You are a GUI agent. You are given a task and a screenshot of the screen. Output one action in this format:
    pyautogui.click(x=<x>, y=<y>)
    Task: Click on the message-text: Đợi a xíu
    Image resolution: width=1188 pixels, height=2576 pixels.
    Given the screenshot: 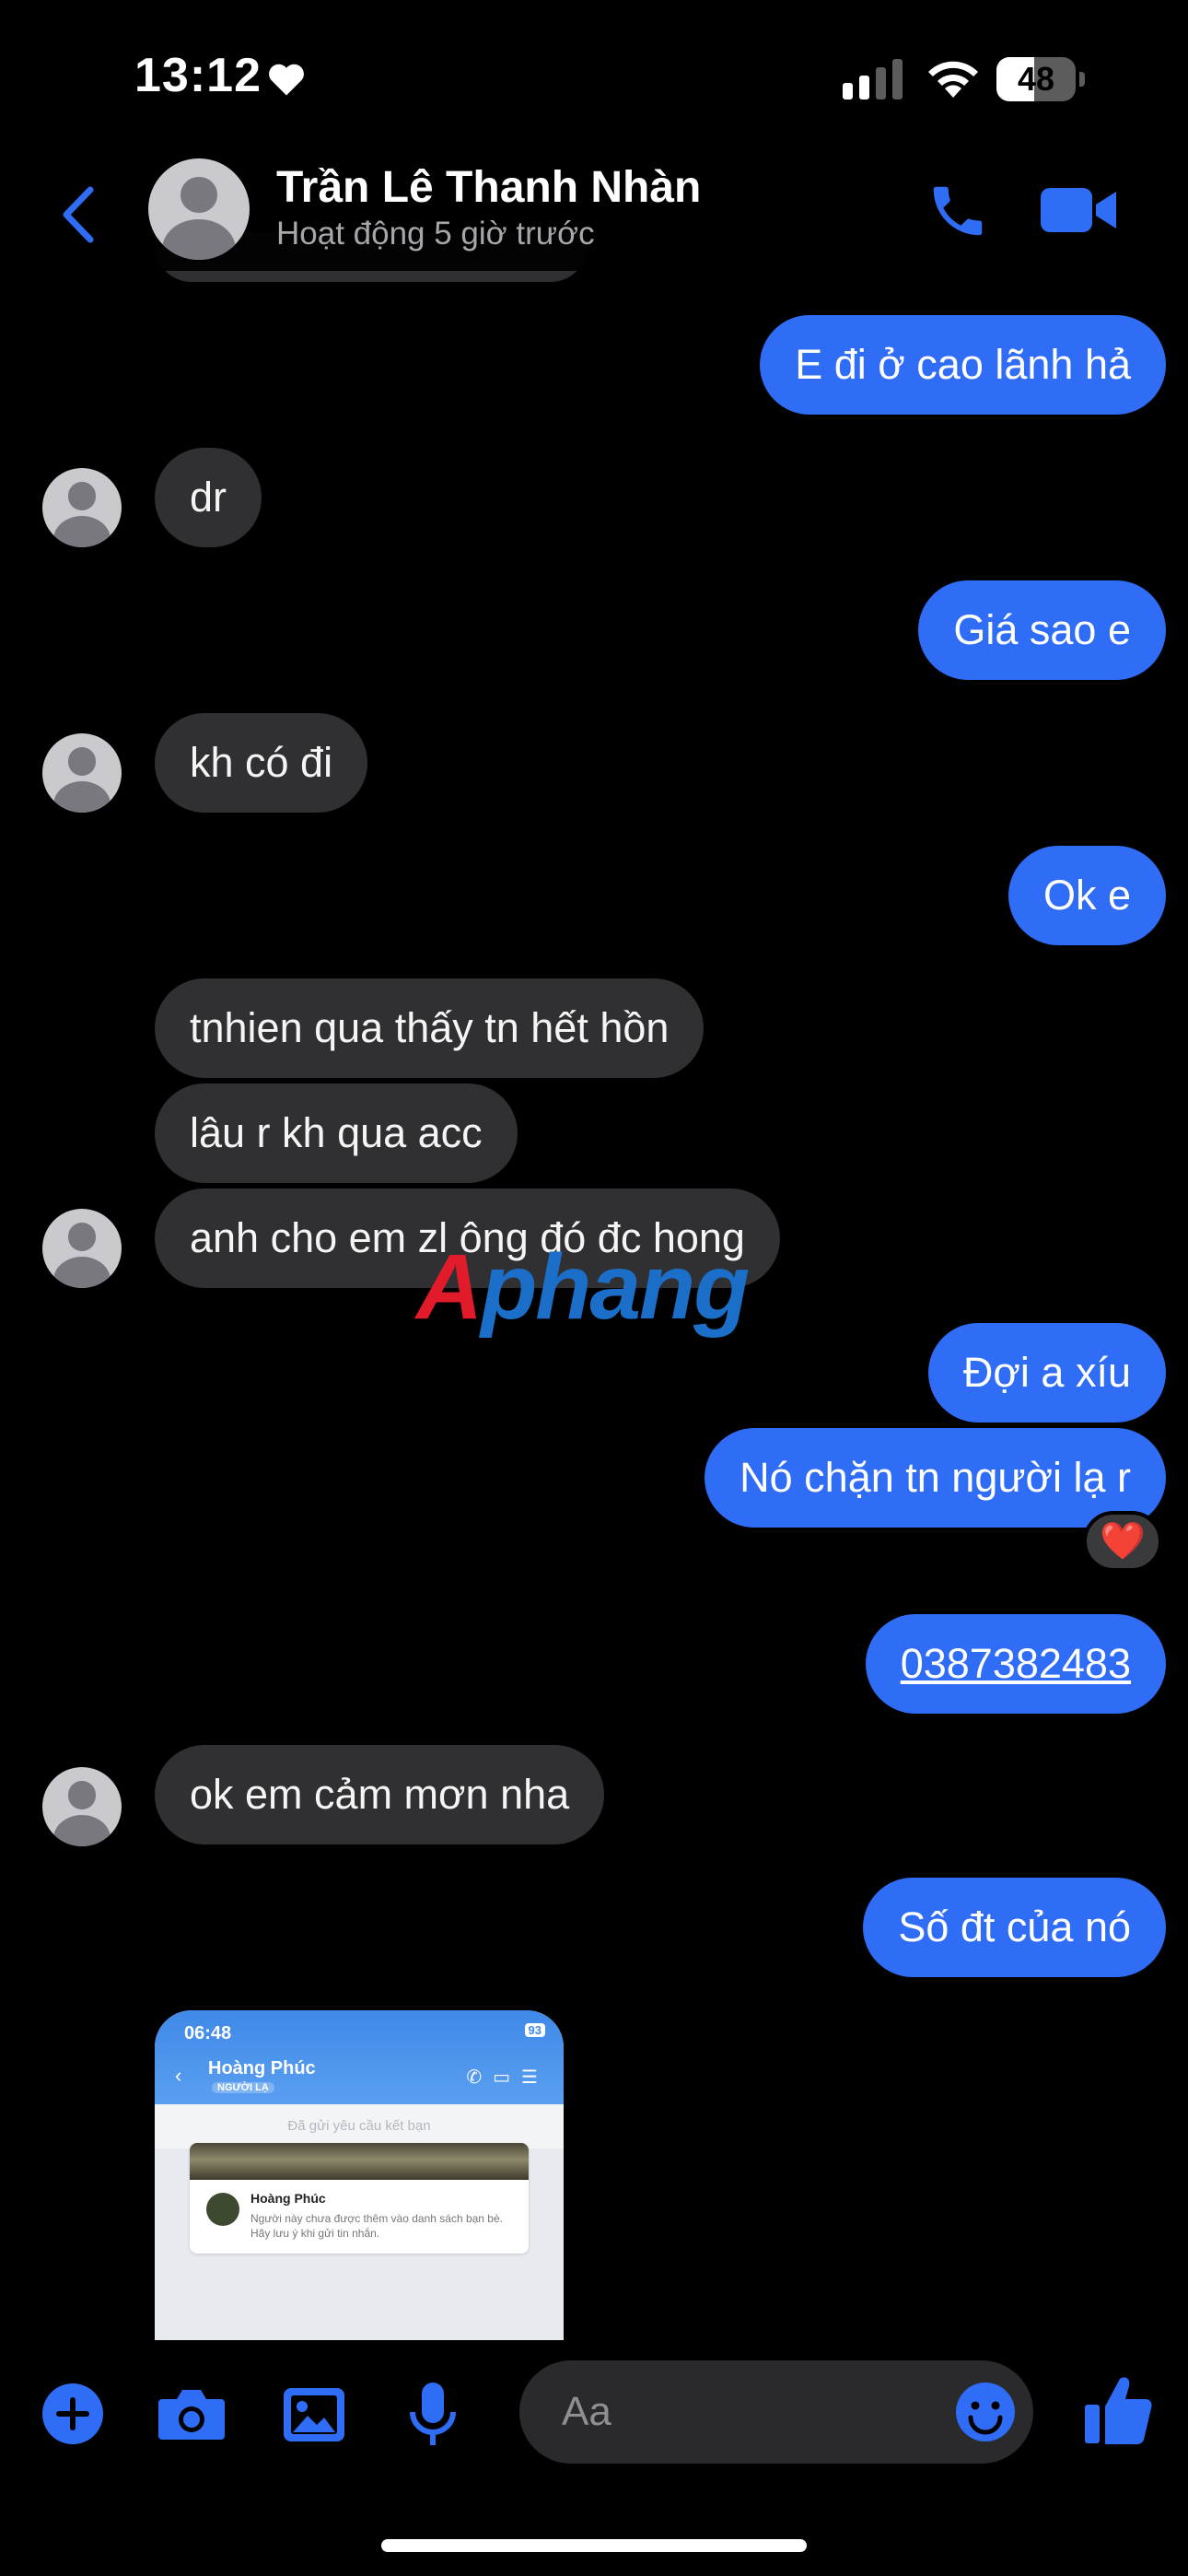 What is the action you would take?
    pyautogui.click(x=1046, y=1372)
    